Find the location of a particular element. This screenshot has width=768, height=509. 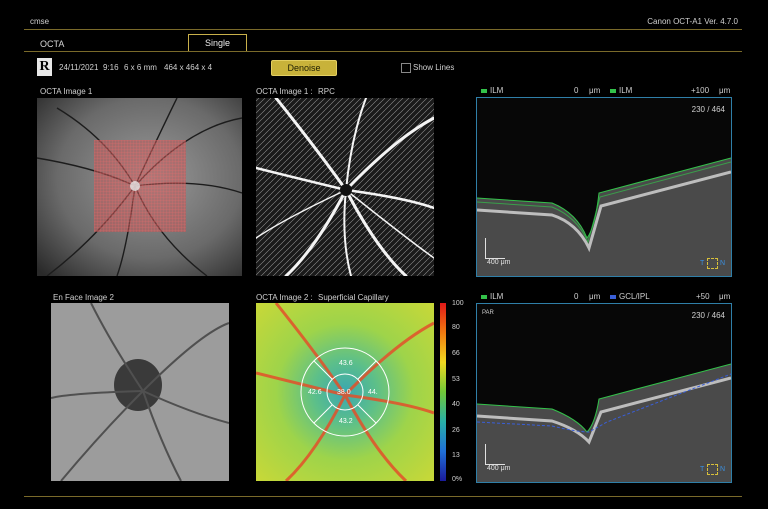

exam-date: 24/11/2021 is located at coordinates (79, 67).